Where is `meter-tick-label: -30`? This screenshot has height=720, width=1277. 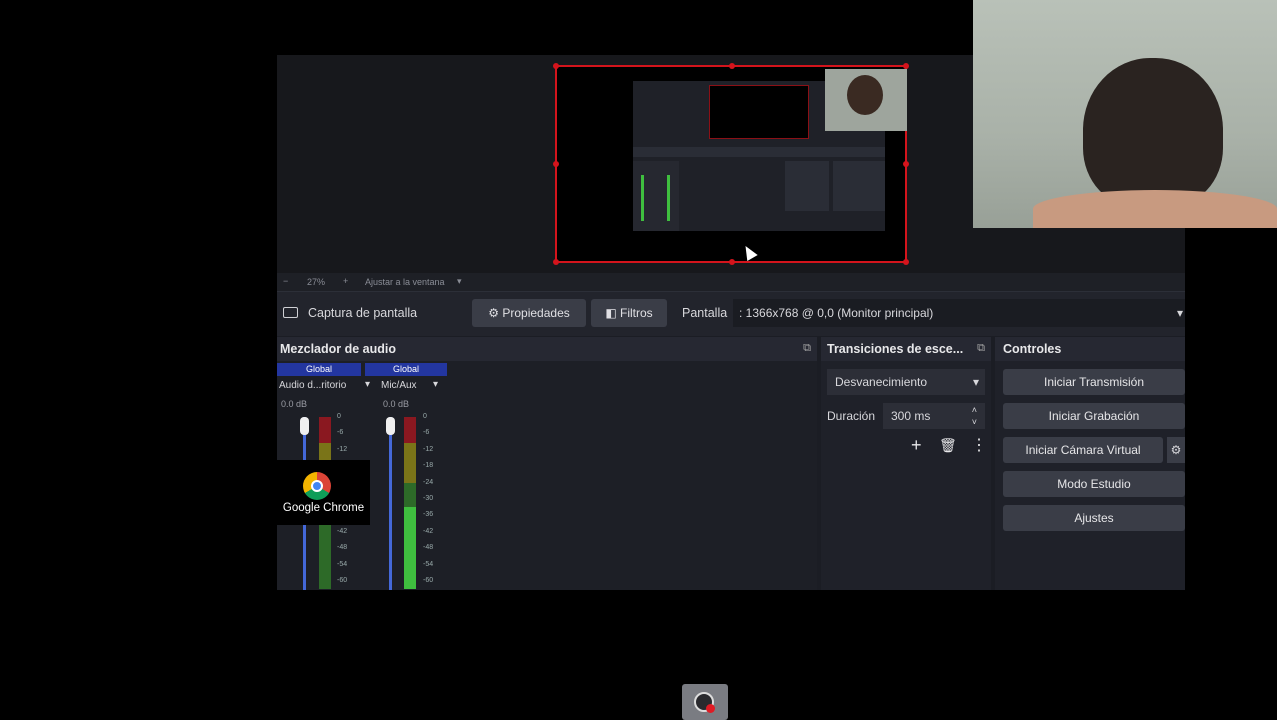 meter-tick-label: -30 is located at coordinates (428, 498).